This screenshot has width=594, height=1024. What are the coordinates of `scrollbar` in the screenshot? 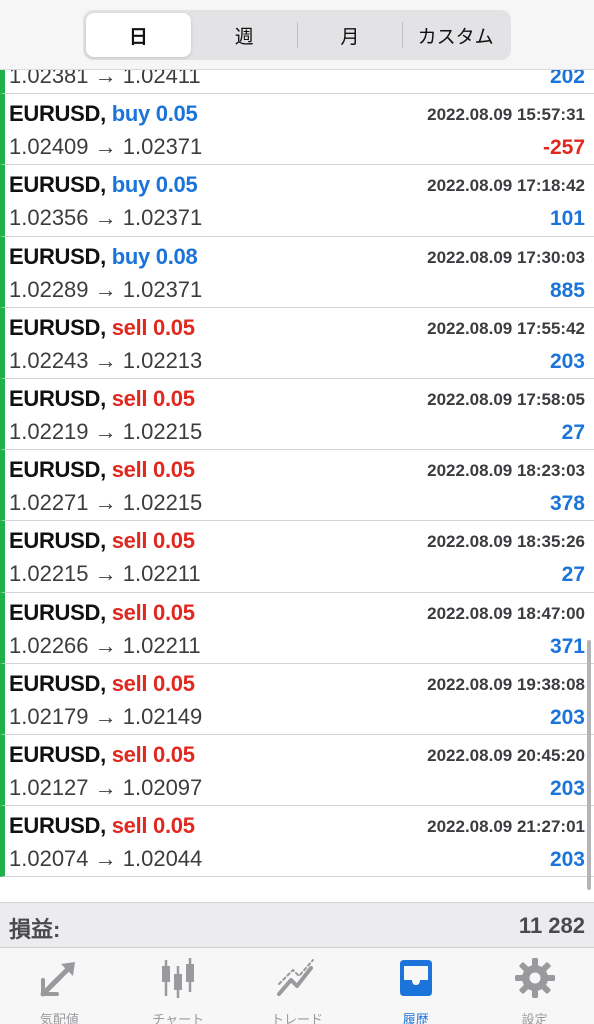 It's located at (589, 765).